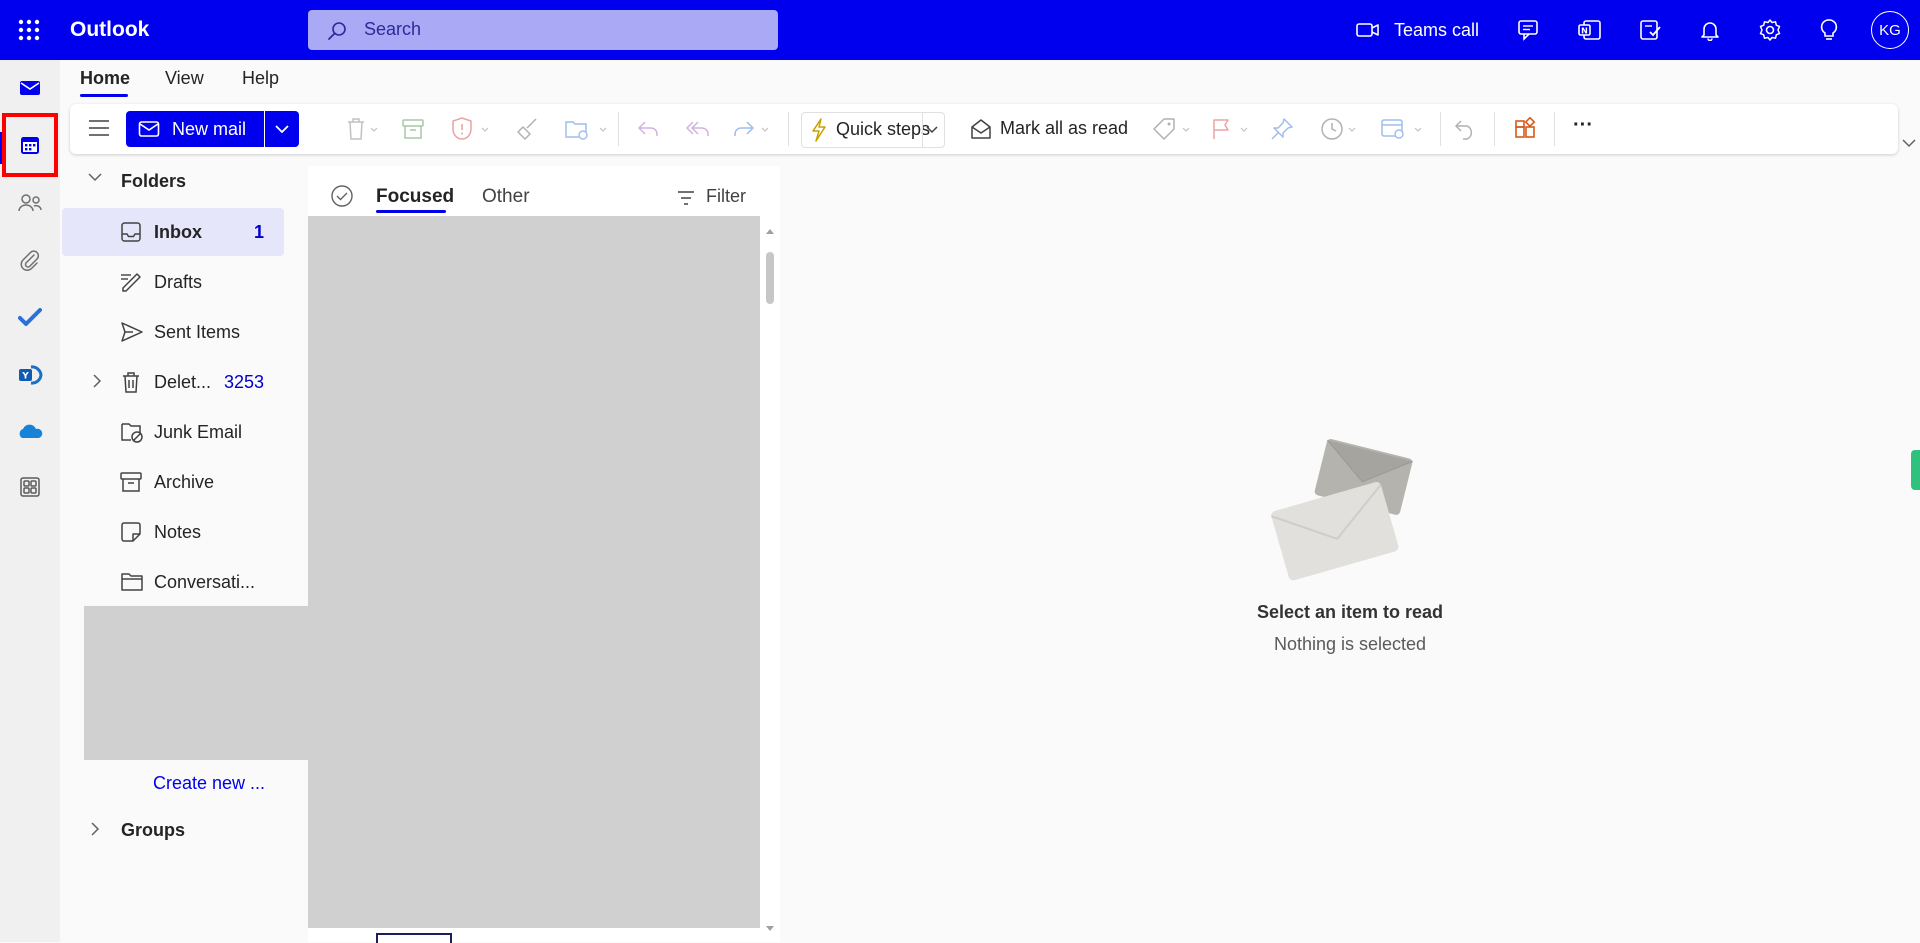  Describe the element at coordinates (342, 196) in the screenshot. I see `select-all-checkbox-icon` at that location.